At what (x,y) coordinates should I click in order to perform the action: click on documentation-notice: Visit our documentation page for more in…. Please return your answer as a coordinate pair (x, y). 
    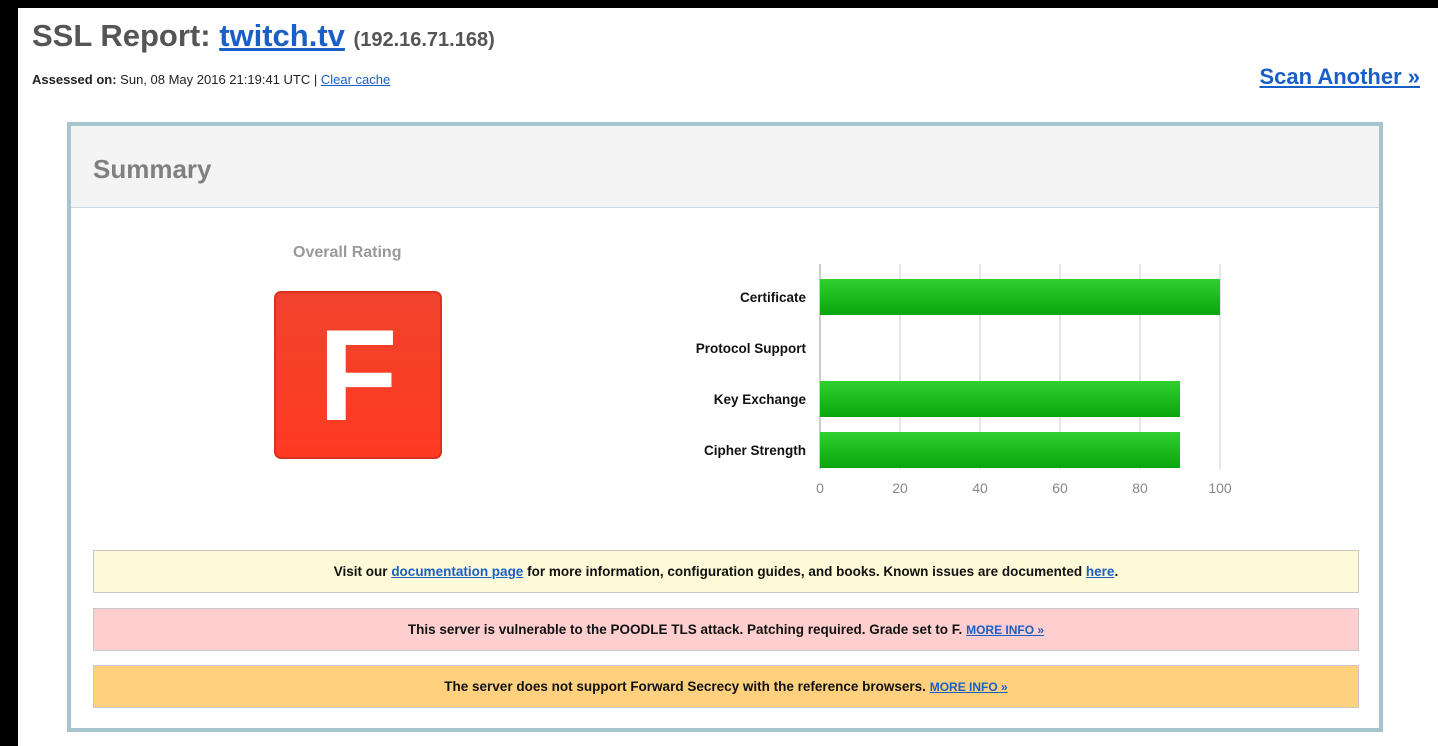
    Looking at the image, I should click on (726, 571).